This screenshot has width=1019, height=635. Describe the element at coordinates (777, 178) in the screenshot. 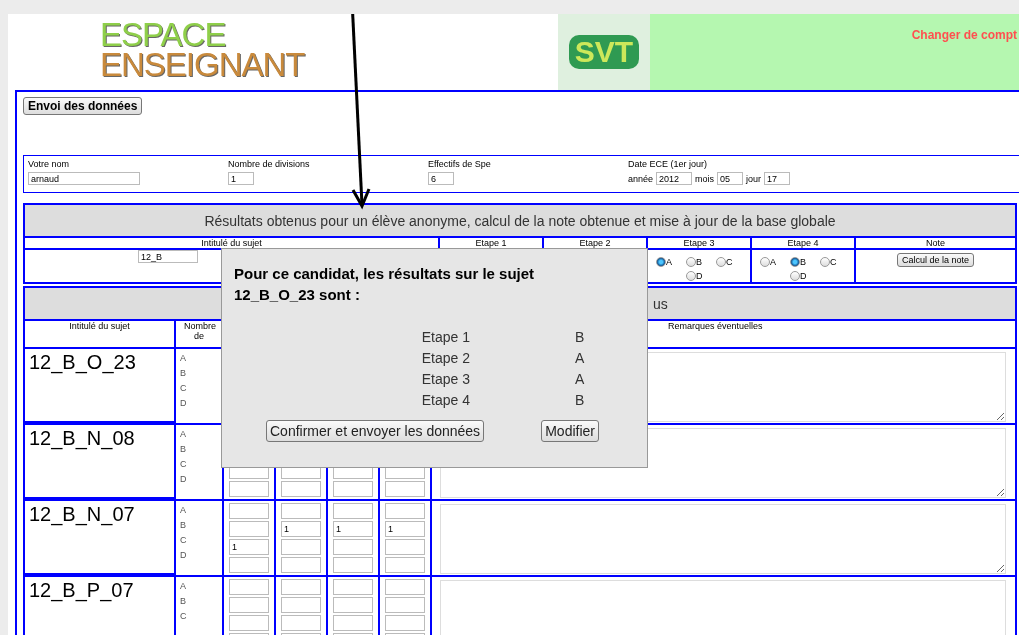

I see `input-field: 17` at that location.